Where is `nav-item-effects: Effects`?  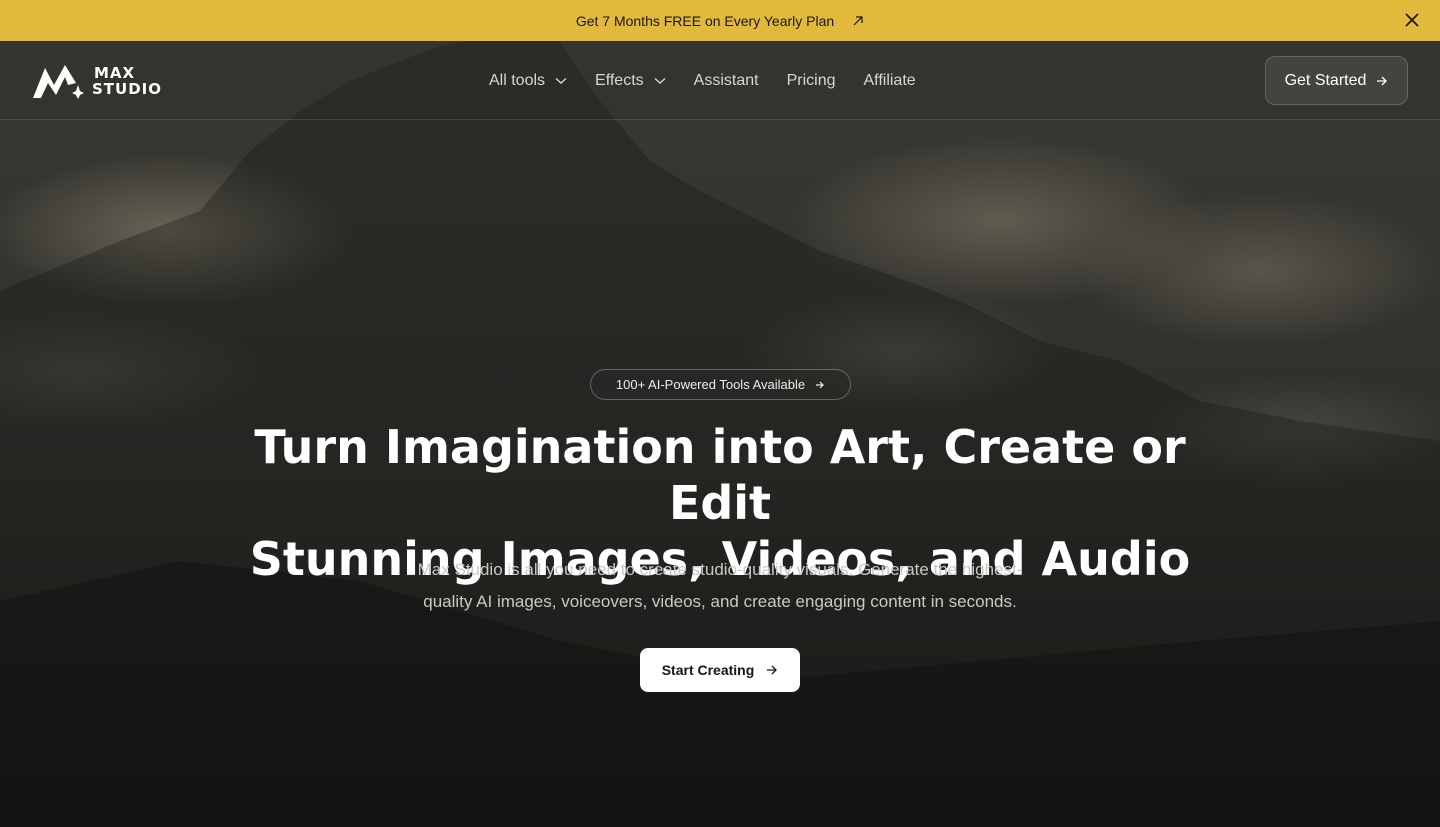 nav-item-effects: Effects is located at coordinates (630, 81).